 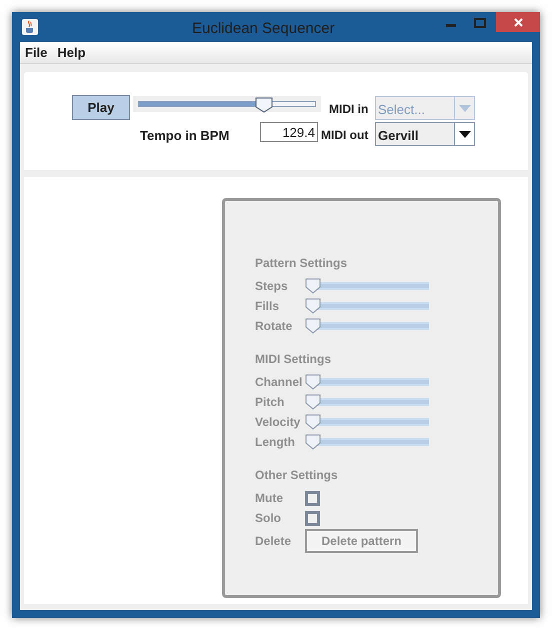 I want to click on minimize-icon, so click(x=452, y=26).